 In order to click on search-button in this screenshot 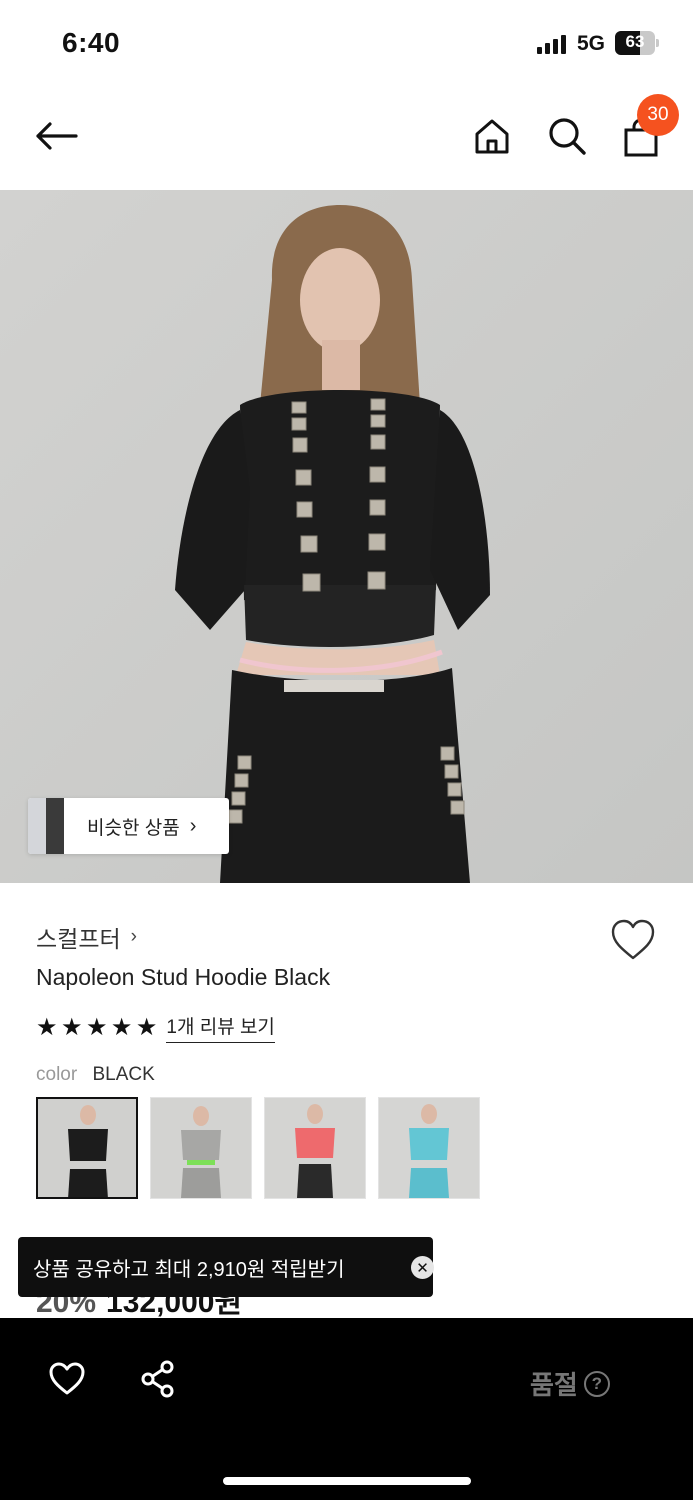, I will do `click(567, 136)`.